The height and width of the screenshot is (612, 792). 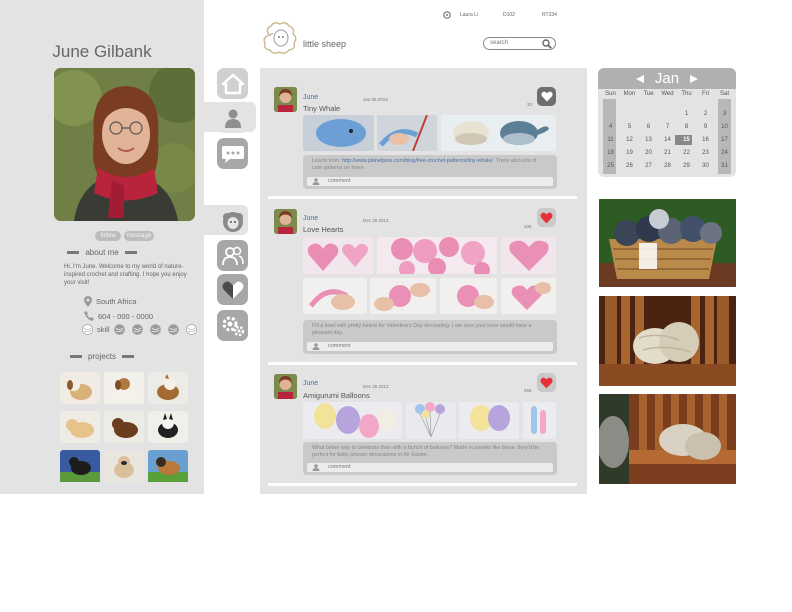 What do you see at coordinates (447, 15) in the screenshot?
I see `user-settings-icon` at bounding box center [447, 15].